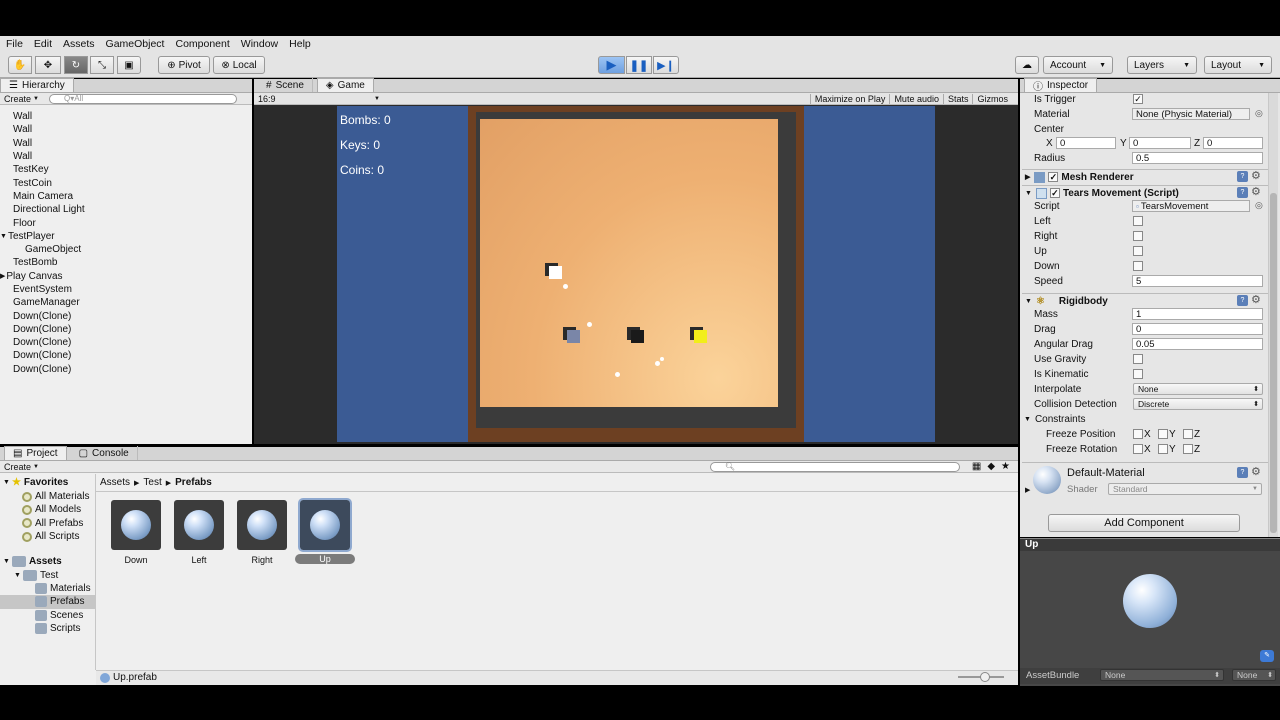  I want to click on up-checkbox, so click(1138, 251).